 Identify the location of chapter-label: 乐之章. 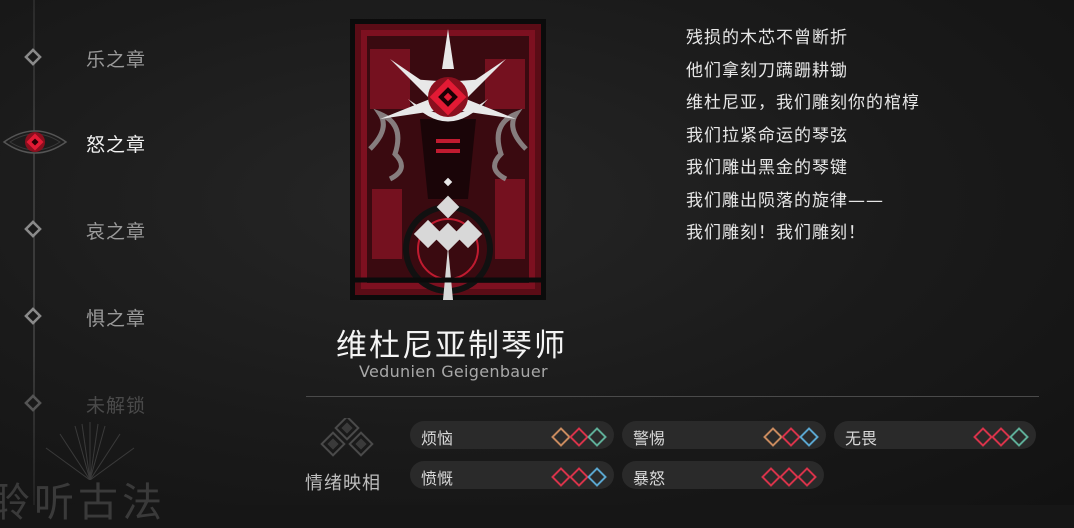
(116, 60).